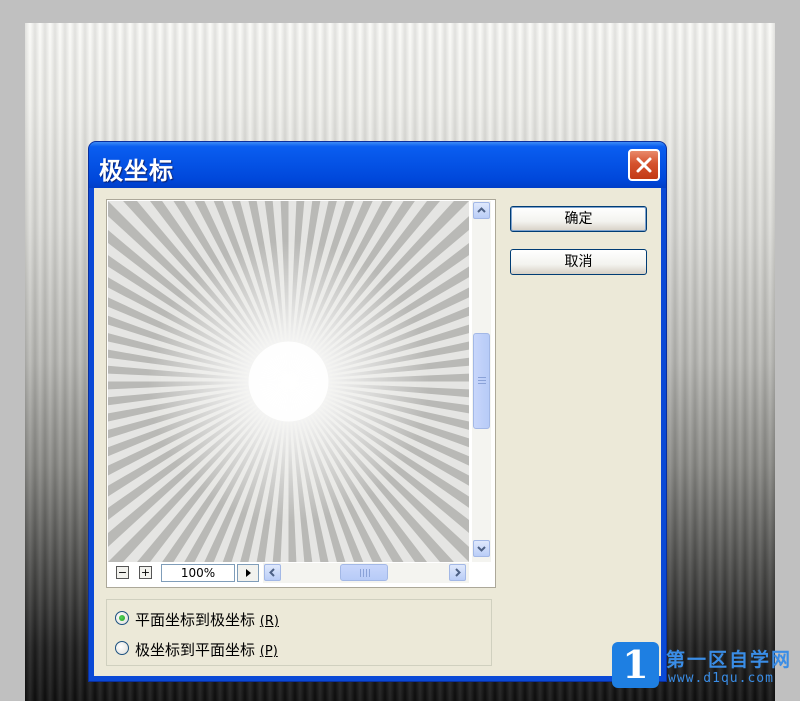 The height and width of the screenshot is (701, 800). I want to click on cancel-button: 取消, so click(578, 262).